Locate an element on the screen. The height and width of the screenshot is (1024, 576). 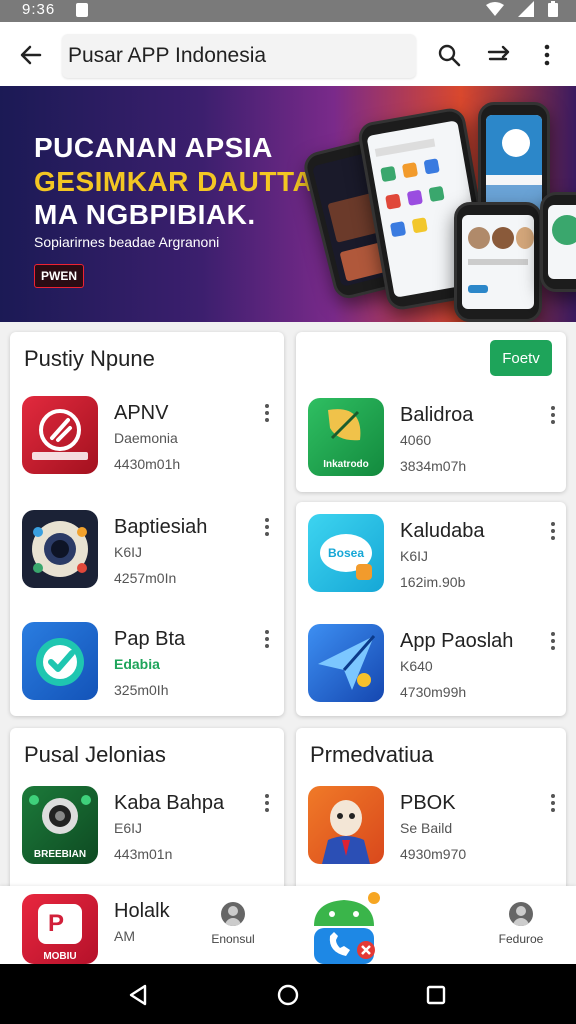
status-bar: 9:36 is located at coordinates (288, 11).